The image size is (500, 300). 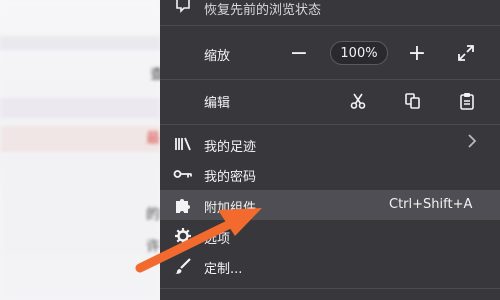 I want to click on scissors-icon, so click(x=358, y=101).